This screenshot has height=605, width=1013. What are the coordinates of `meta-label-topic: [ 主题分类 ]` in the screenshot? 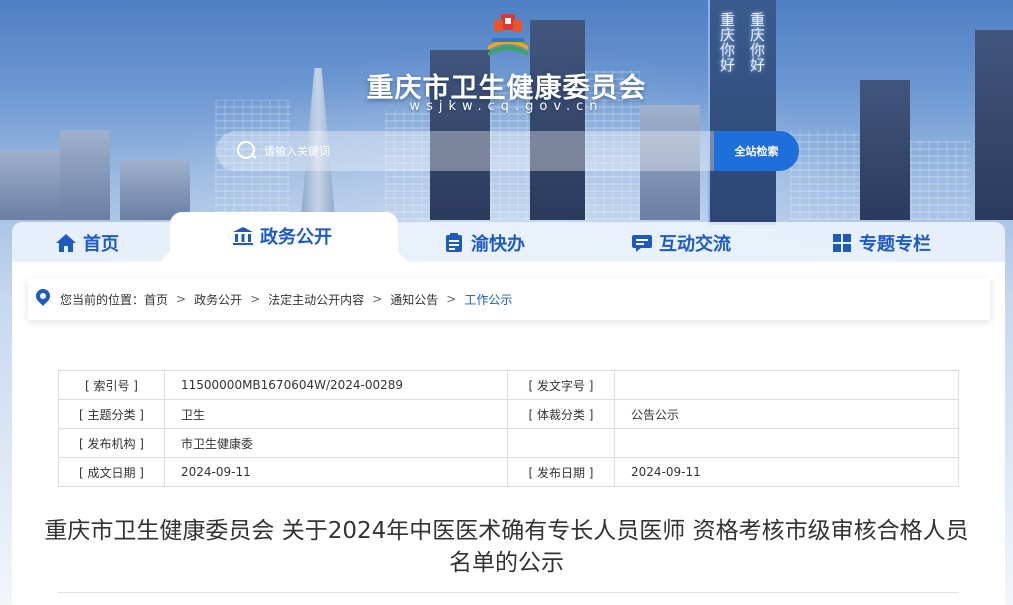 It's located at (111, 414).